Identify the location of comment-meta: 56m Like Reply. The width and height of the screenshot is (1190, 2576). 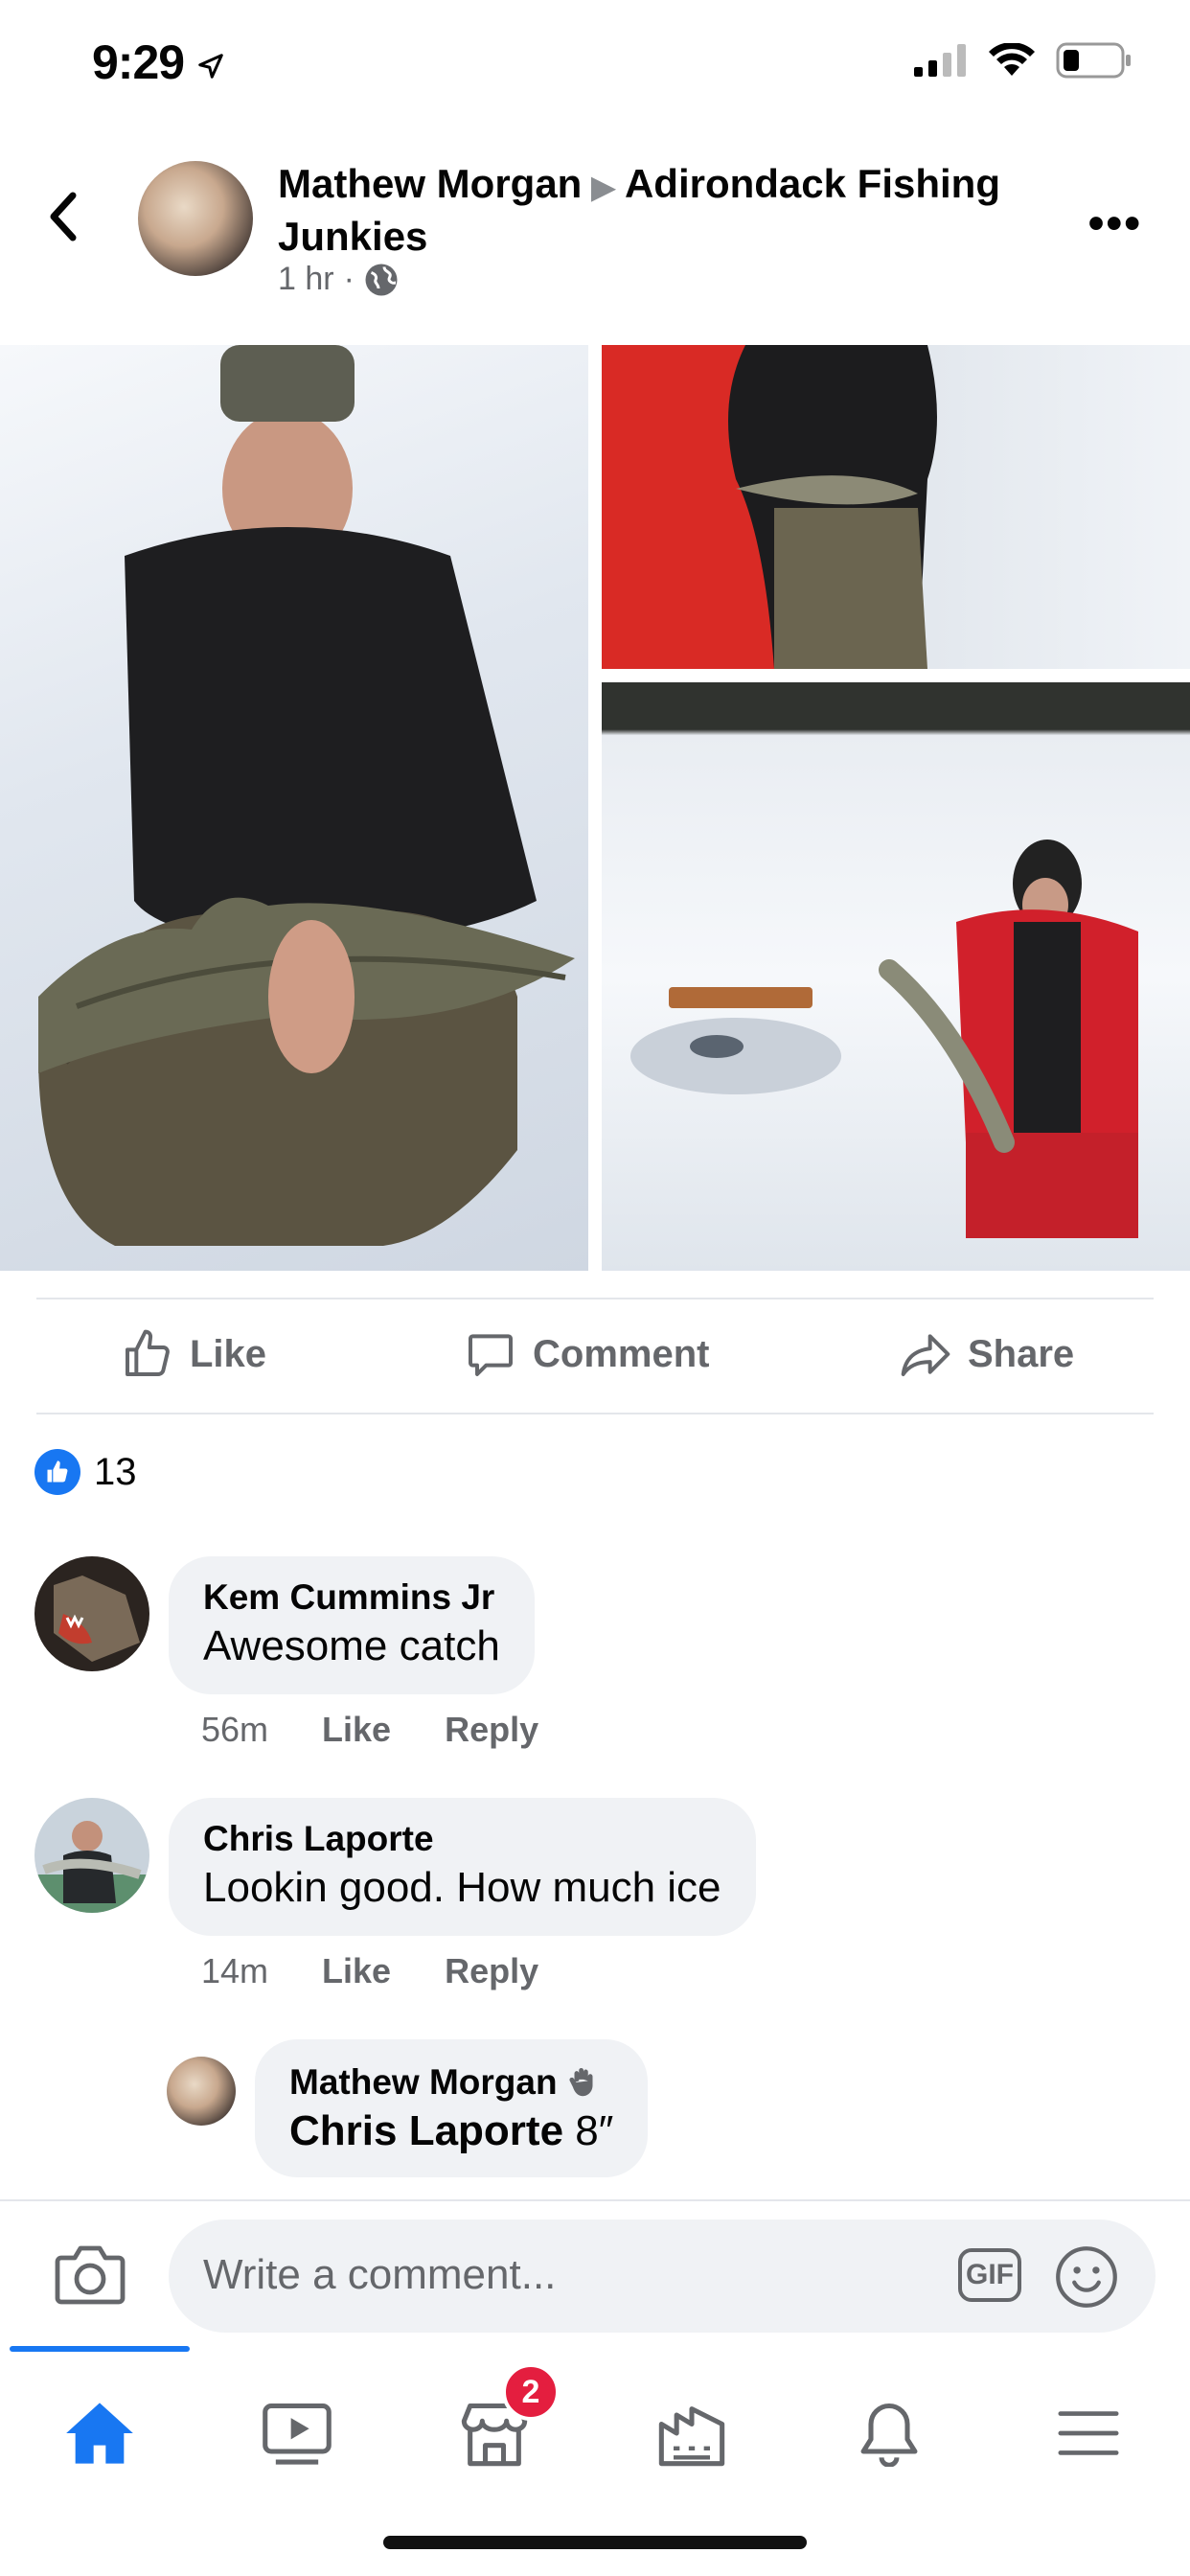
(370, 1730).